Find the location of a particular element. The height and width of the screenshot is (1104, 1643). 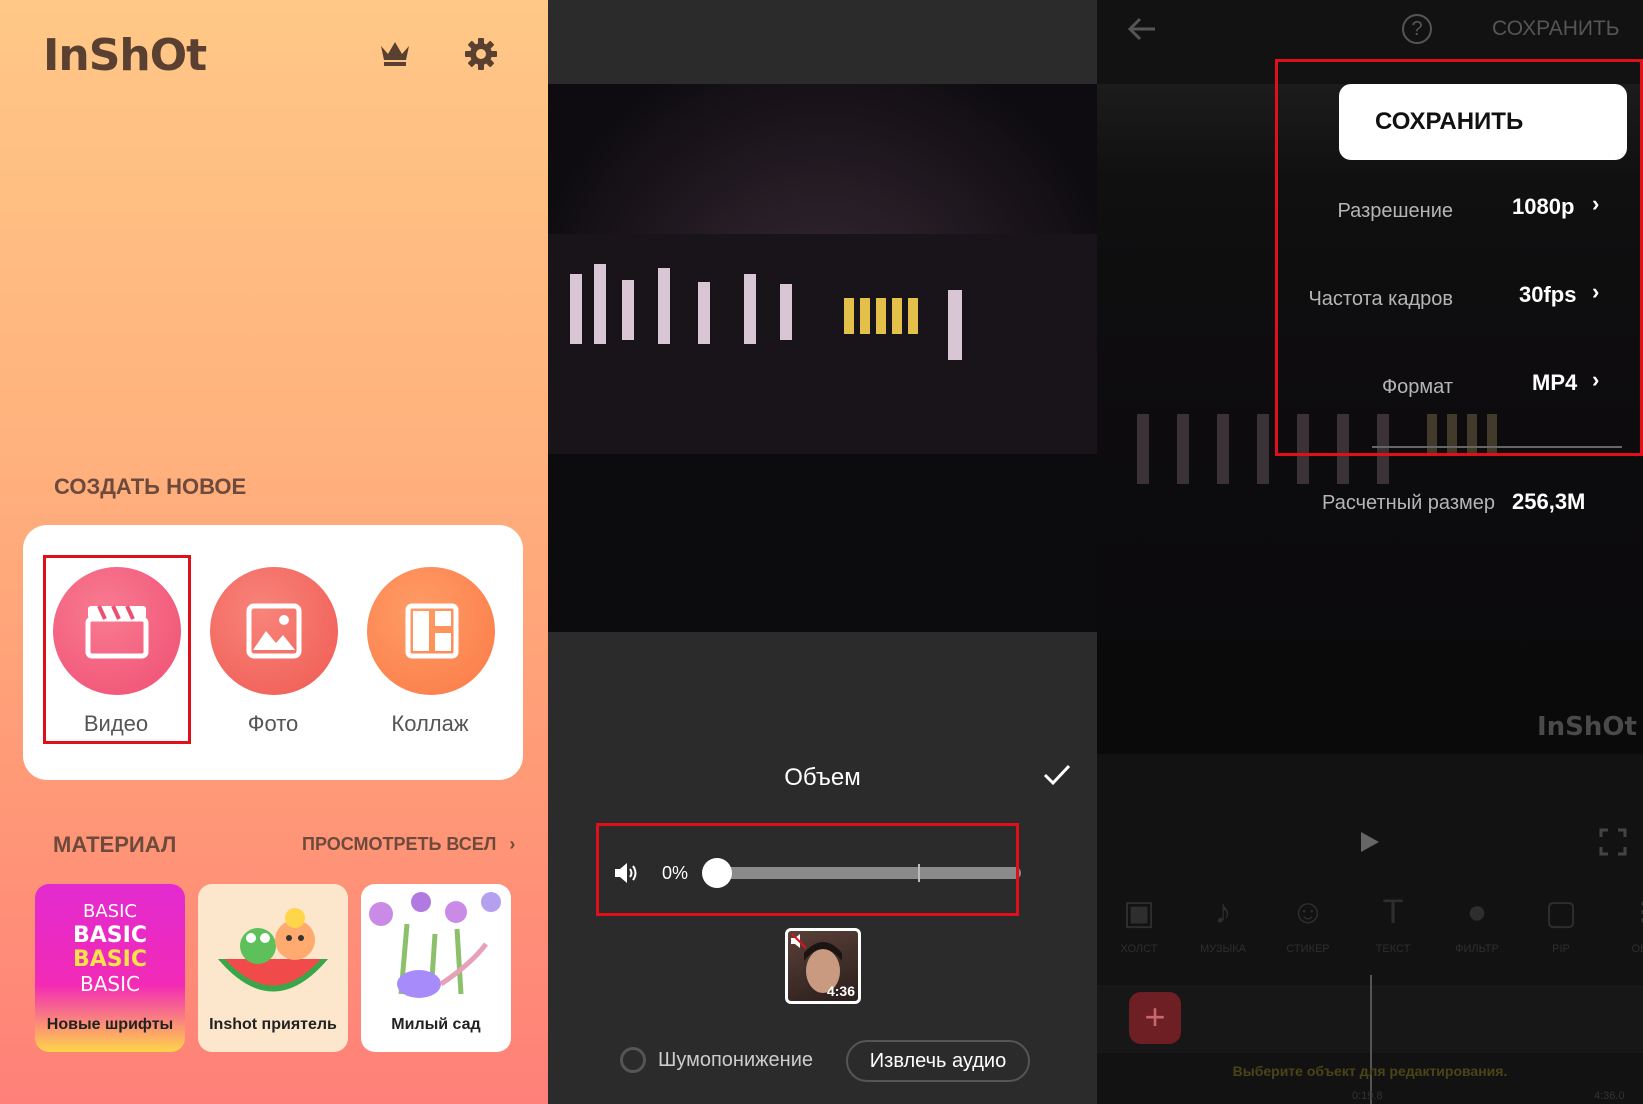

slider-default-mark is located at coordinates (919, 873).